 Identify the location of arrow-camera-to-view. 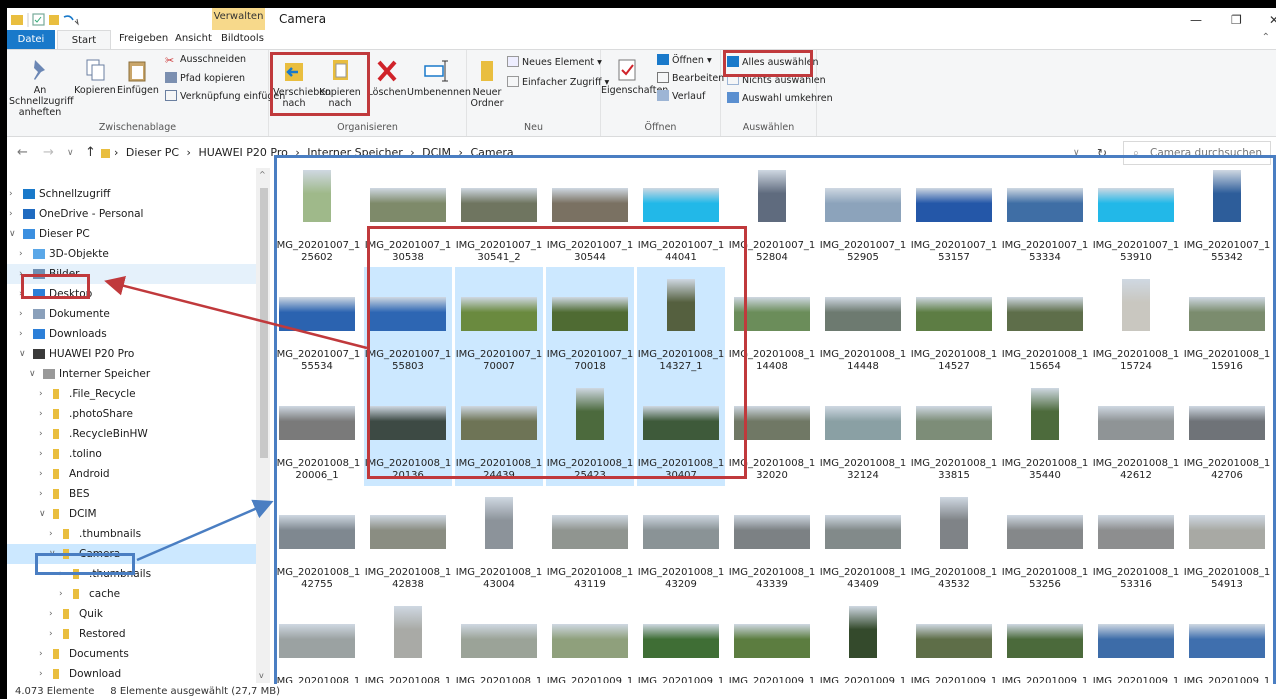
(205, 530).